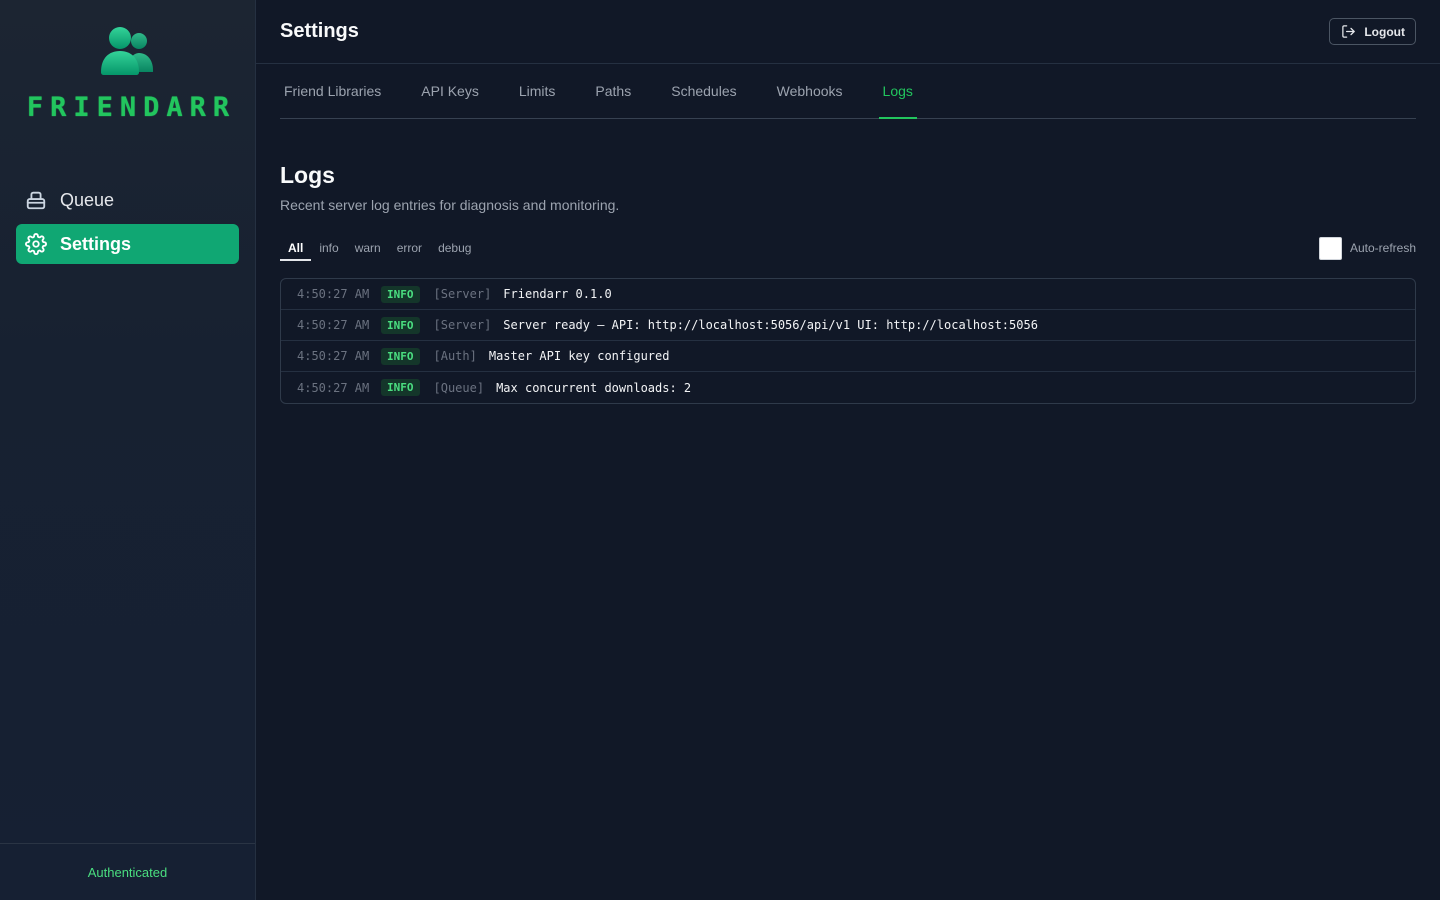 The height and width of the screenshot is (900, 1440). Describe the element at coordinates (454, 248) in the screenshot. I see `filter-debug: debug` at that location.